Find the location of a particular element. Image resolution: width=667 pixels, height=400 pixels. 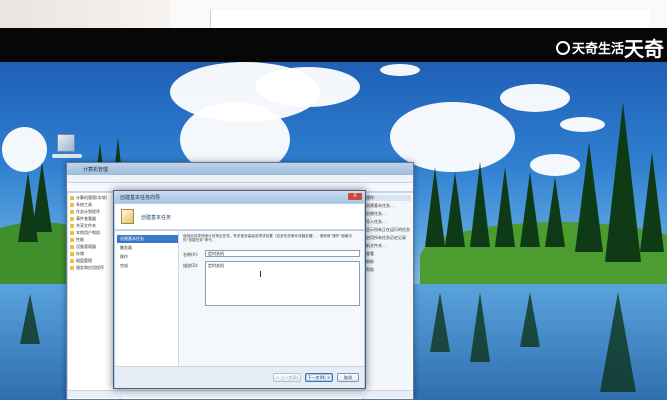

watermark-seal-icon is located at coordinates (563, 48).